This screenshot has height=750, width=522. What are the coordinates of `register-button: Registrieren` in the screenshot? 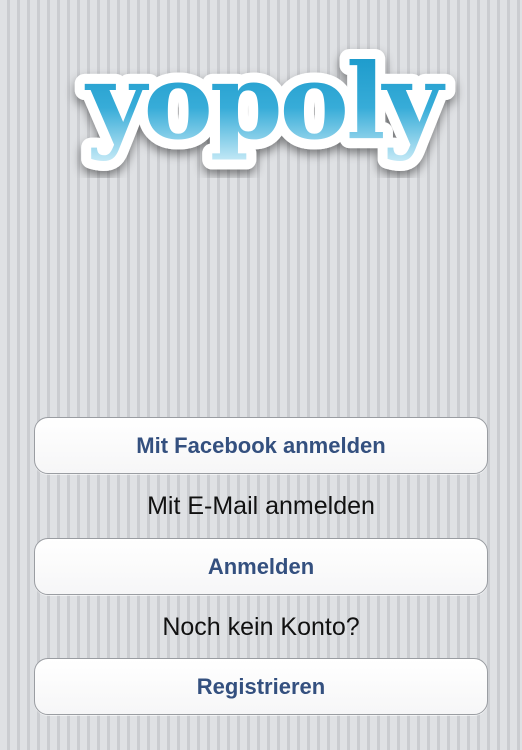 It's located at (261, 686).